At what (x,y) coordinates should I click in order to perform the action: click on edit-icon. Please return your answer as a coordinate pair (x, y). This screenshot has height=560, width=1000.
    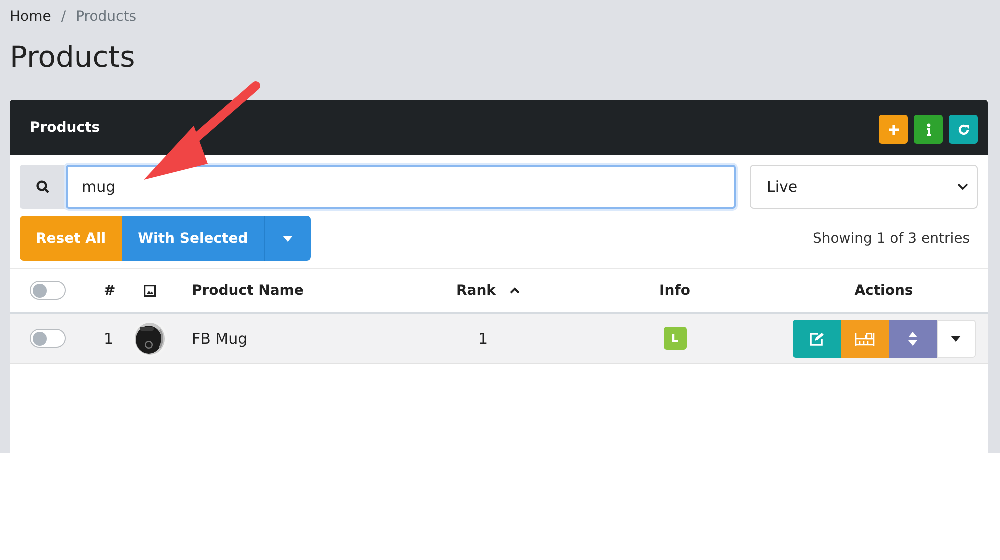
    Looking at the image, I should click on (816, 339).